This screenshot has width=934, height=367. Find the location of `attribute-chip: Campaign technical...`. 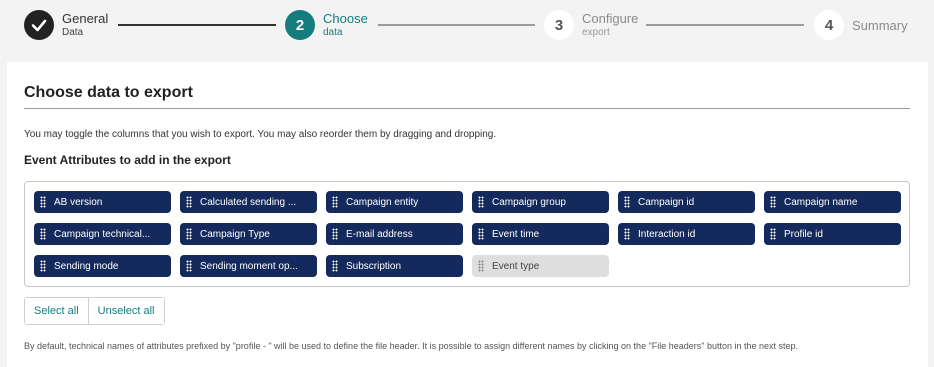

attribute-chip: Campaign technical... is located at coordinates (102, 234).